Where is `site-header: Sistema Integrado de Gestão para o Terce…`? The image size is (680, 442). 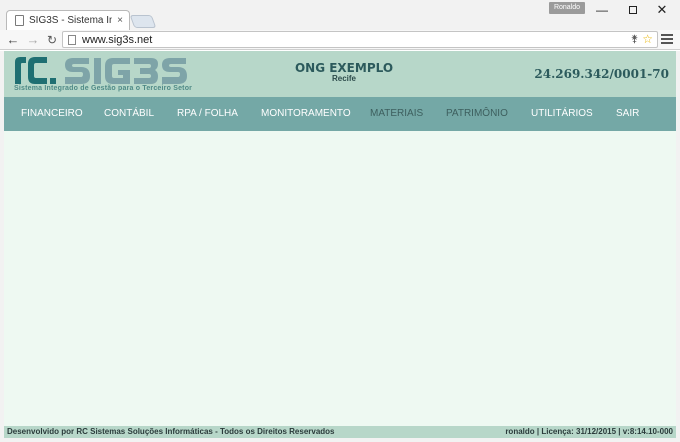 site-header: Sistema Integrado de Gestão para o Terce… is located at coordinates (340, 74).